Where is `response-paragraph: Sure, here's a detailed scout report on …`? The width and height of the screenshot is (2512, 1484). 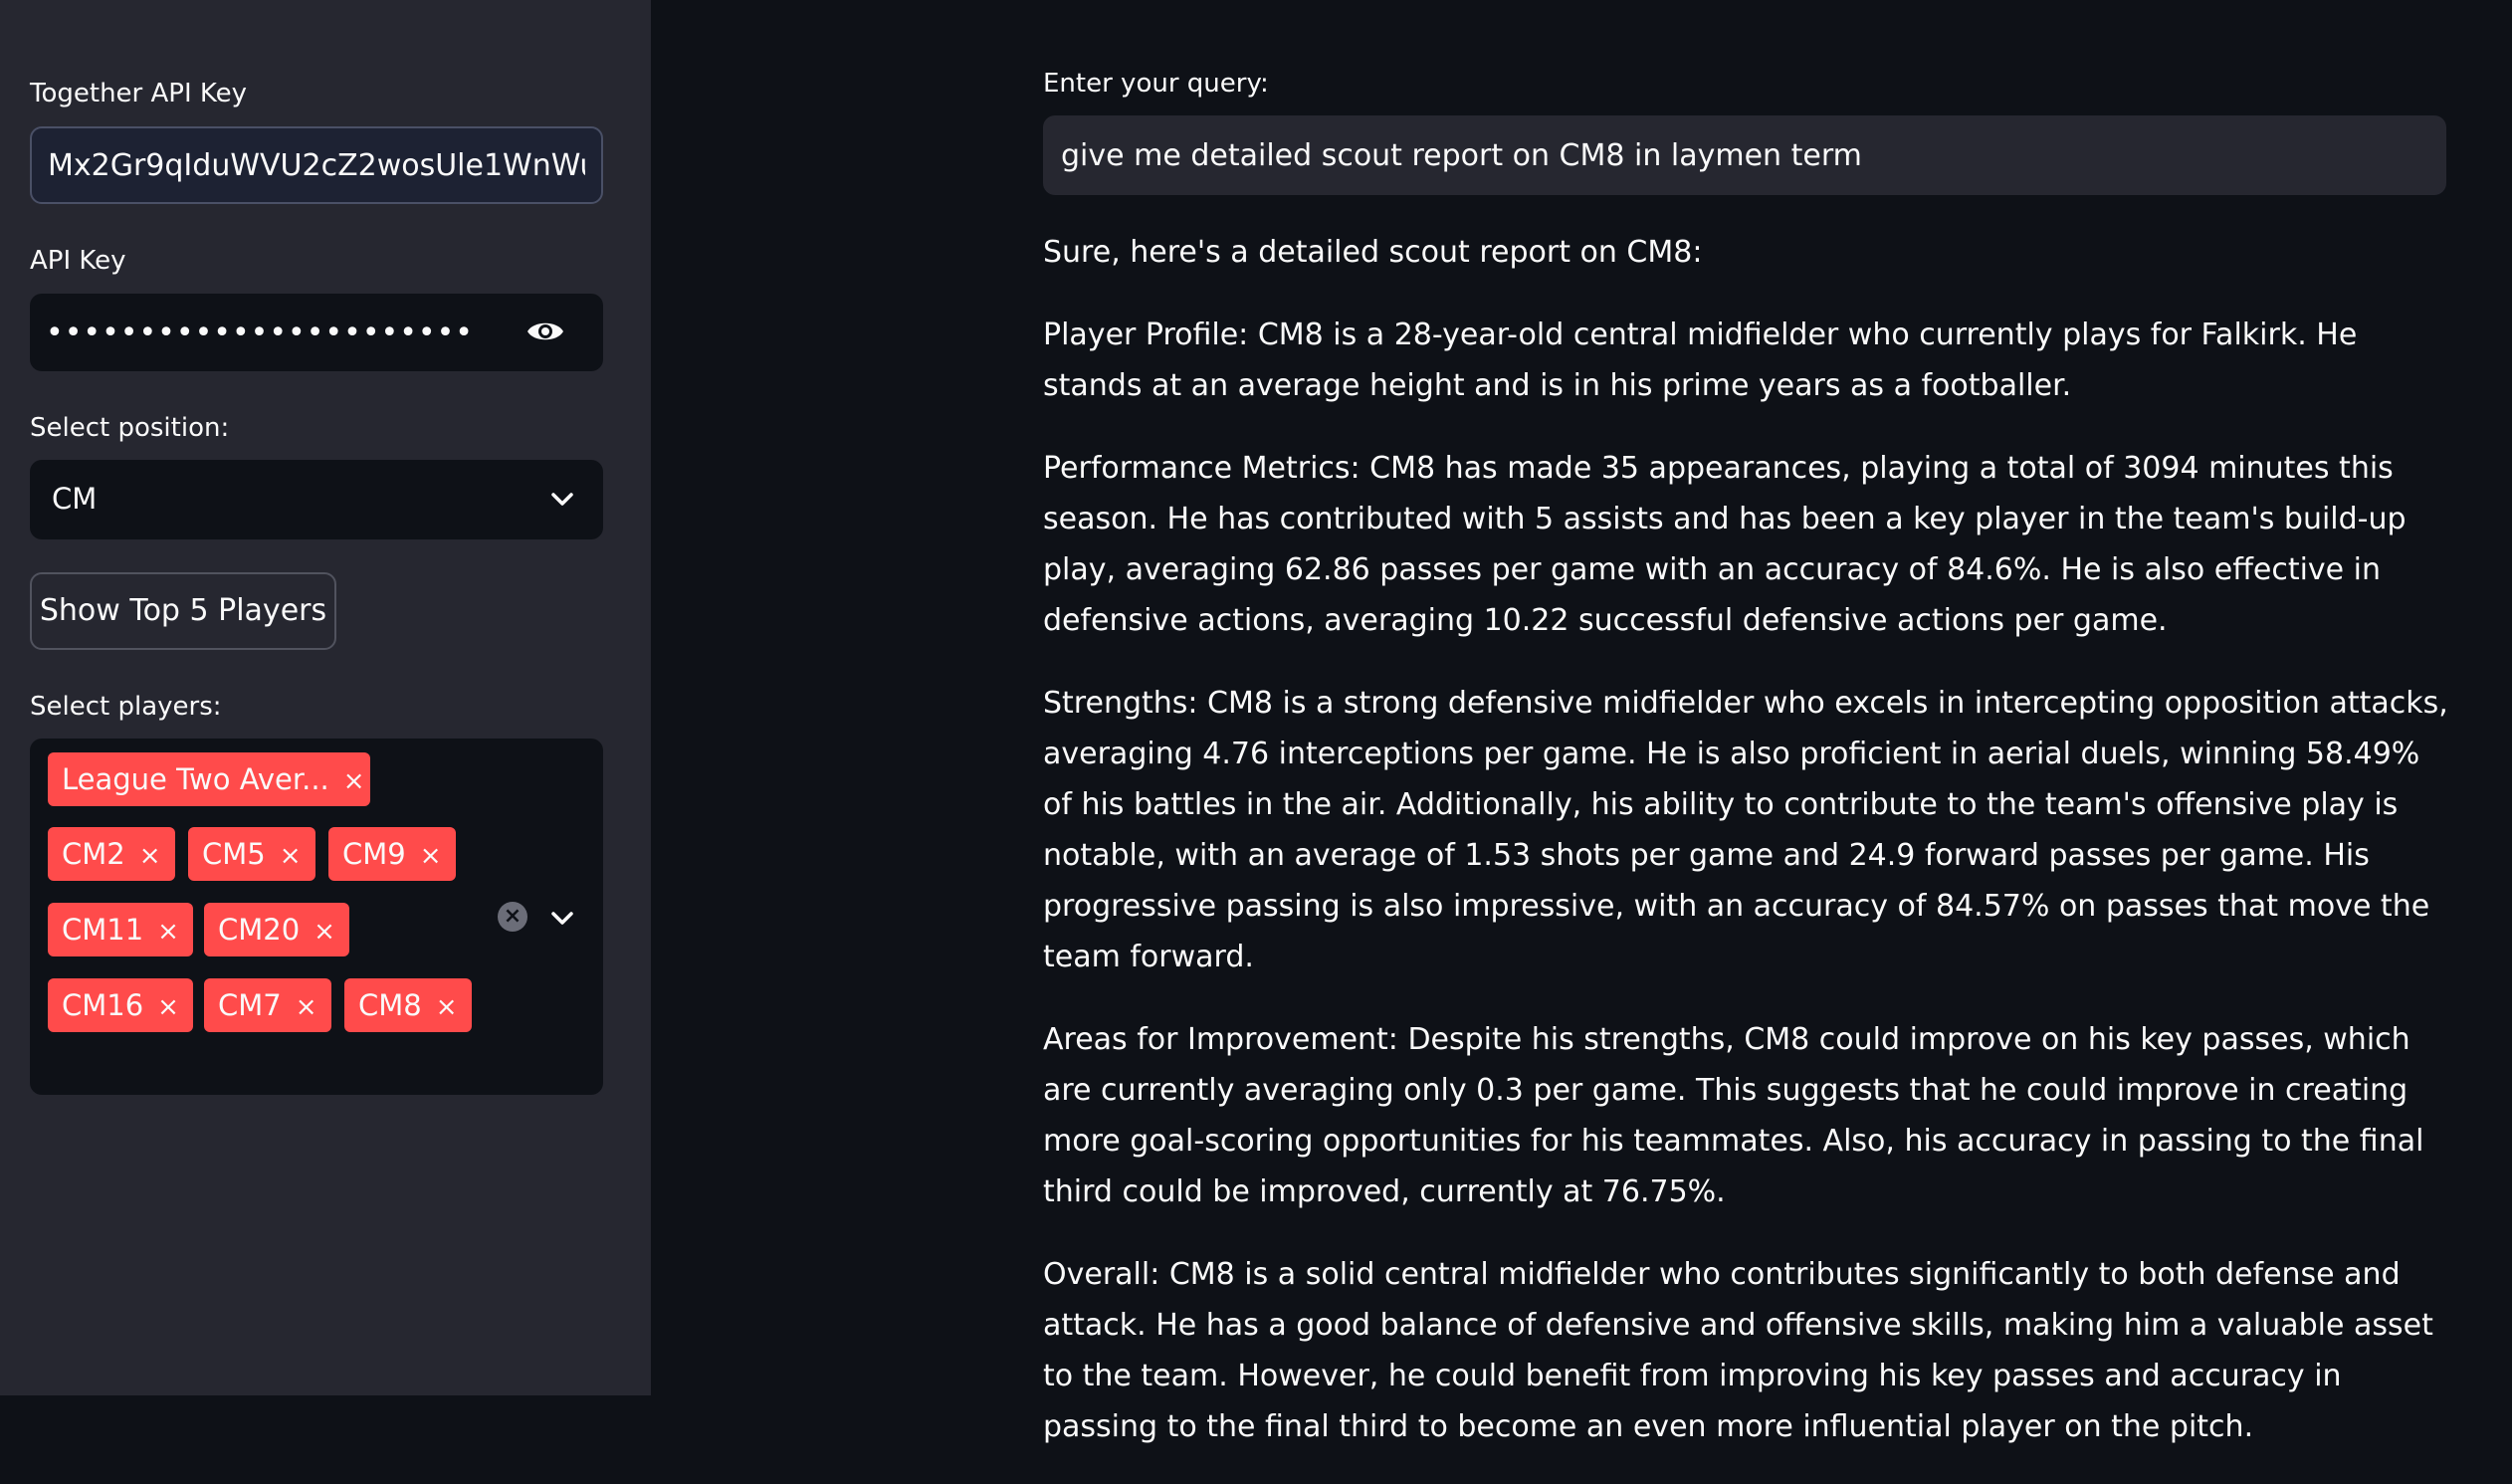
response-paragraph: Sure, here's a detailed scout report on … is located at coordinates (1373, 253).